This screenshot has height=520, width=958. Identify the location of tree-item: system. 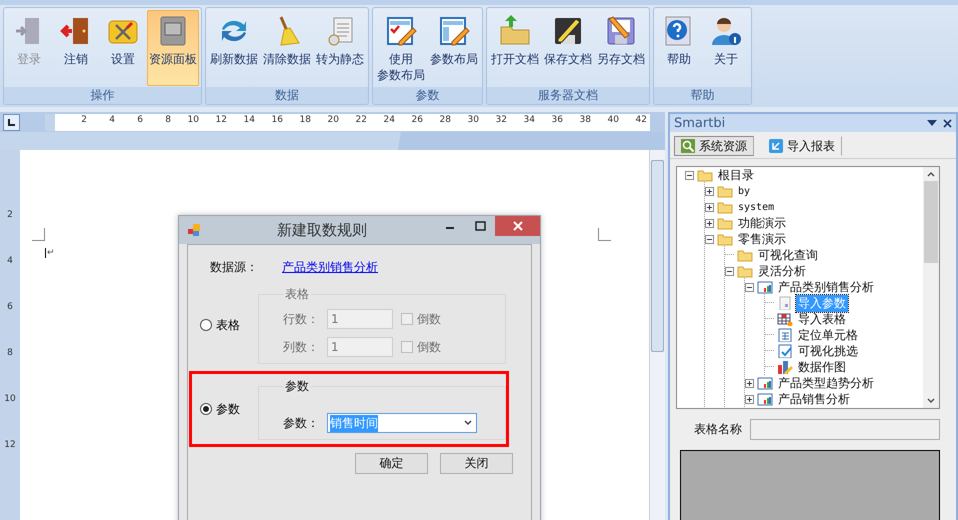
(756, 207).